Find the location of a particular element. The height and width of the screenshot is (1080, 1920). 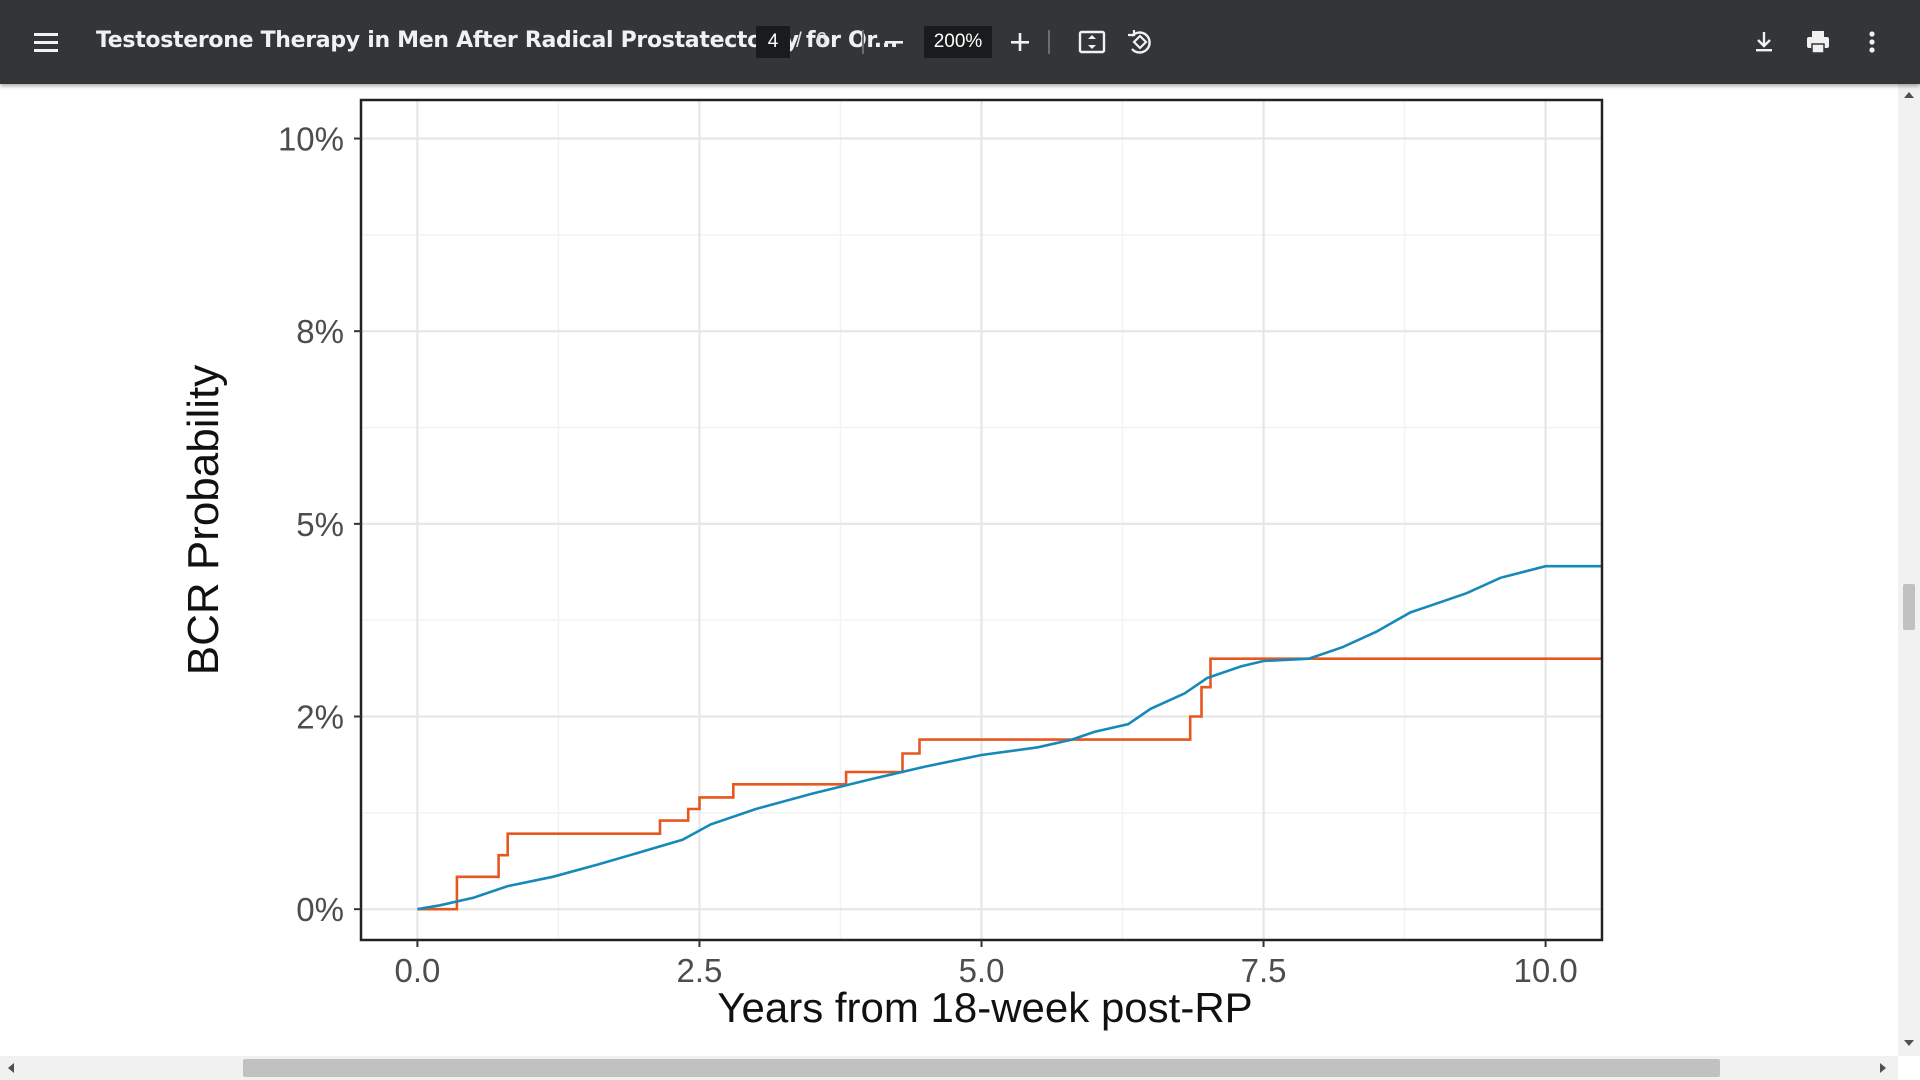

y-tick-label: 0% is located at coordinates (320, 909).